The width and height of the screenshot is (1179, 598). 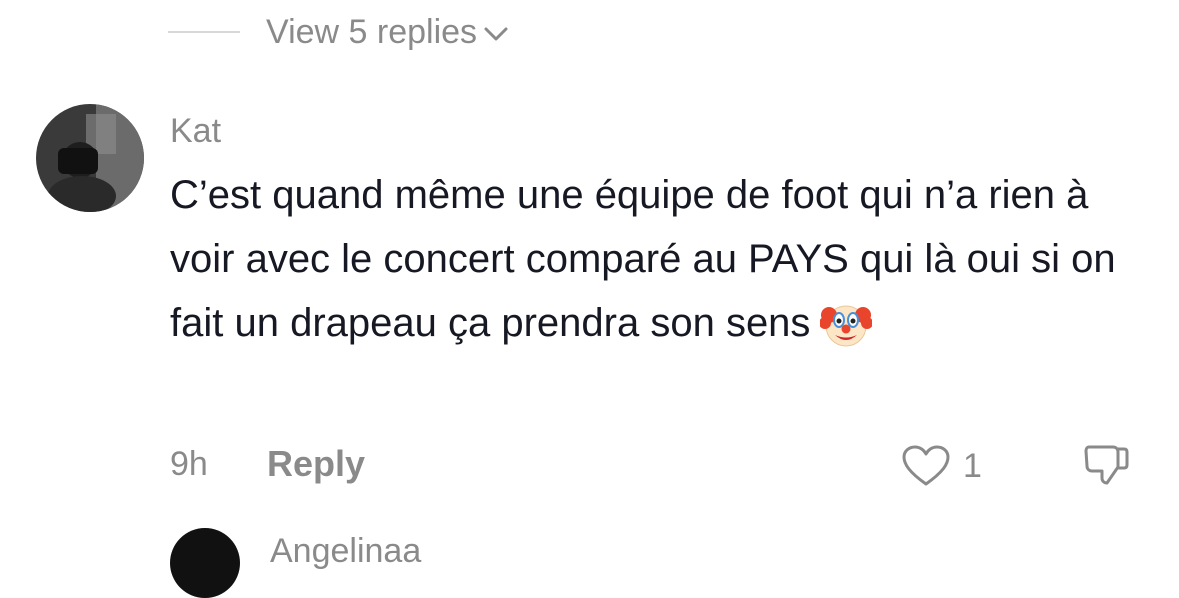 I want to click on like-button: 1, so click(x=941, y=466).